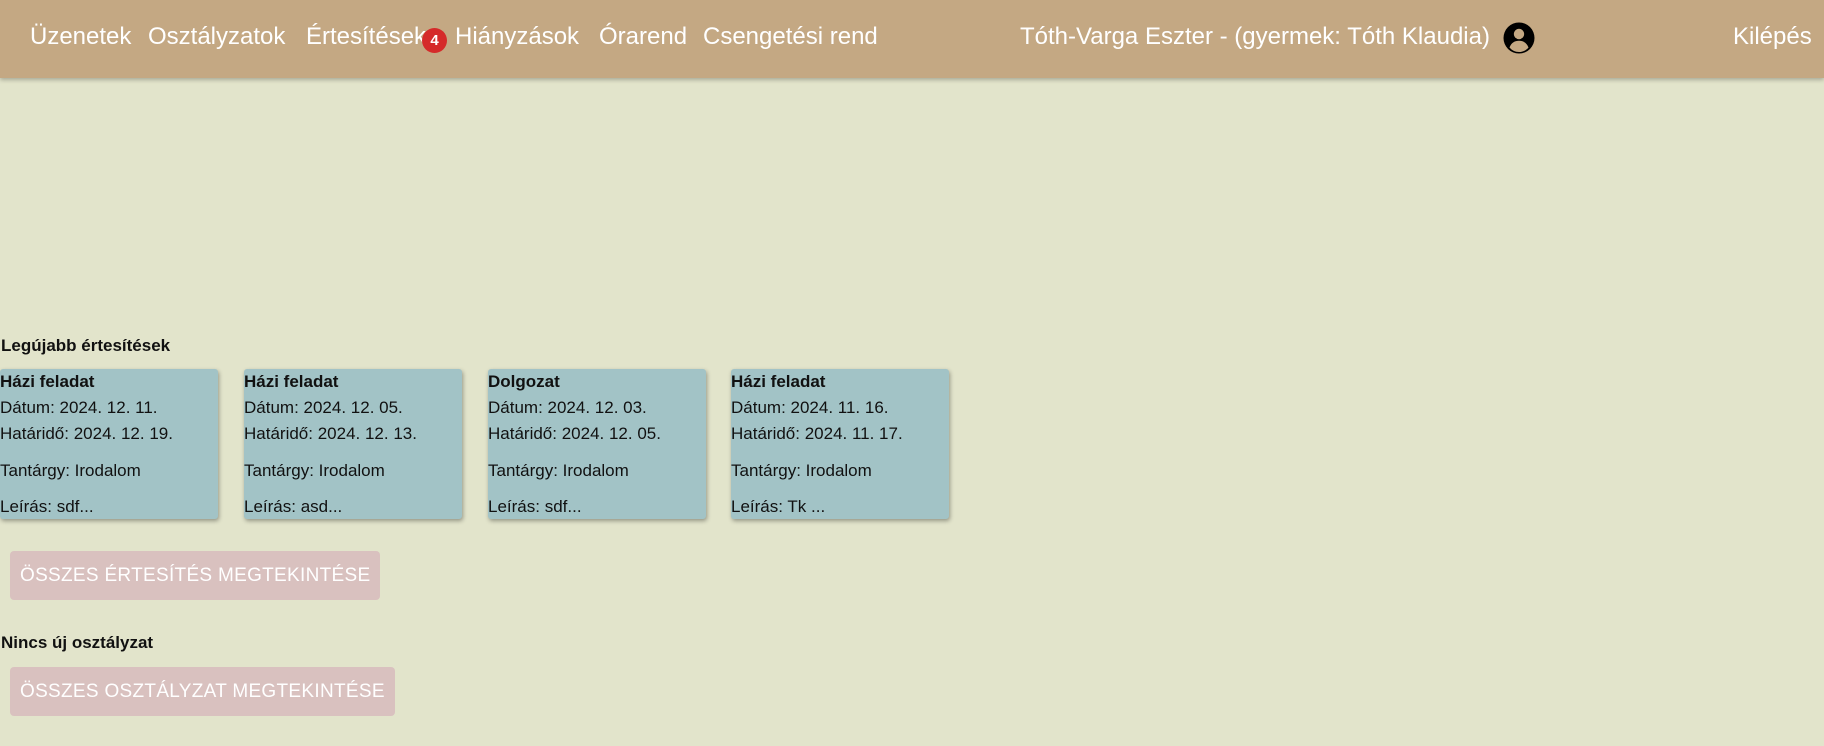  Describe the element at coordinates (86, 433) in the screenshot. I see `card-deadline: Határidő: 2024. 12. 19.` at that location.